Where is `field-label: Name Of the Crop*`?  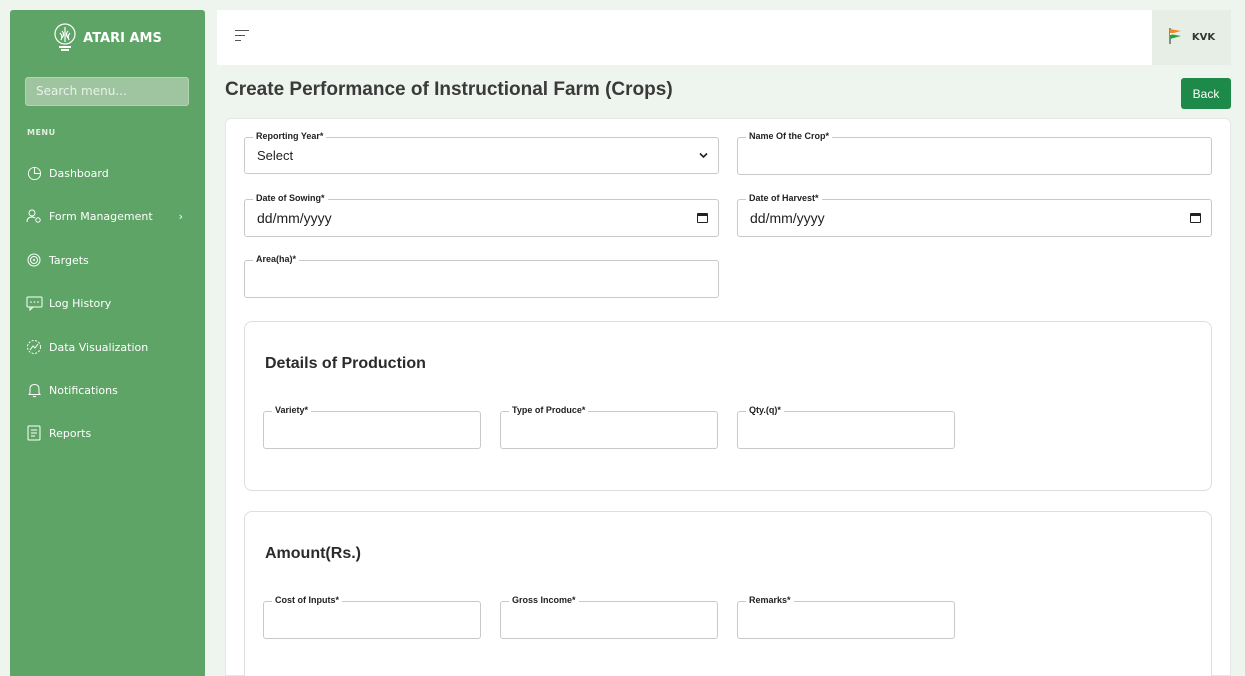 field-label: Name Of the Crop* is located at coordinates (789, 136).